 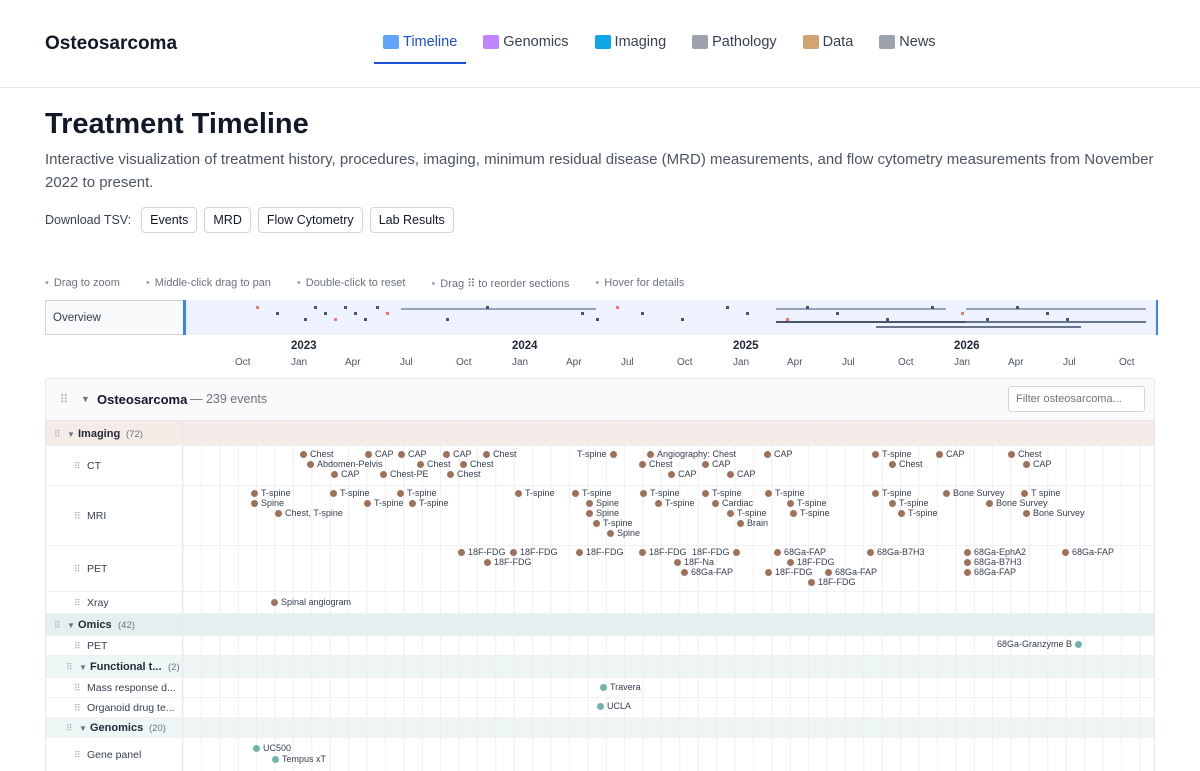 What do you see at coordinates (907, 43) in the screenshot?
I see `nav-tab-news: News` at bounding box center [907, 43].